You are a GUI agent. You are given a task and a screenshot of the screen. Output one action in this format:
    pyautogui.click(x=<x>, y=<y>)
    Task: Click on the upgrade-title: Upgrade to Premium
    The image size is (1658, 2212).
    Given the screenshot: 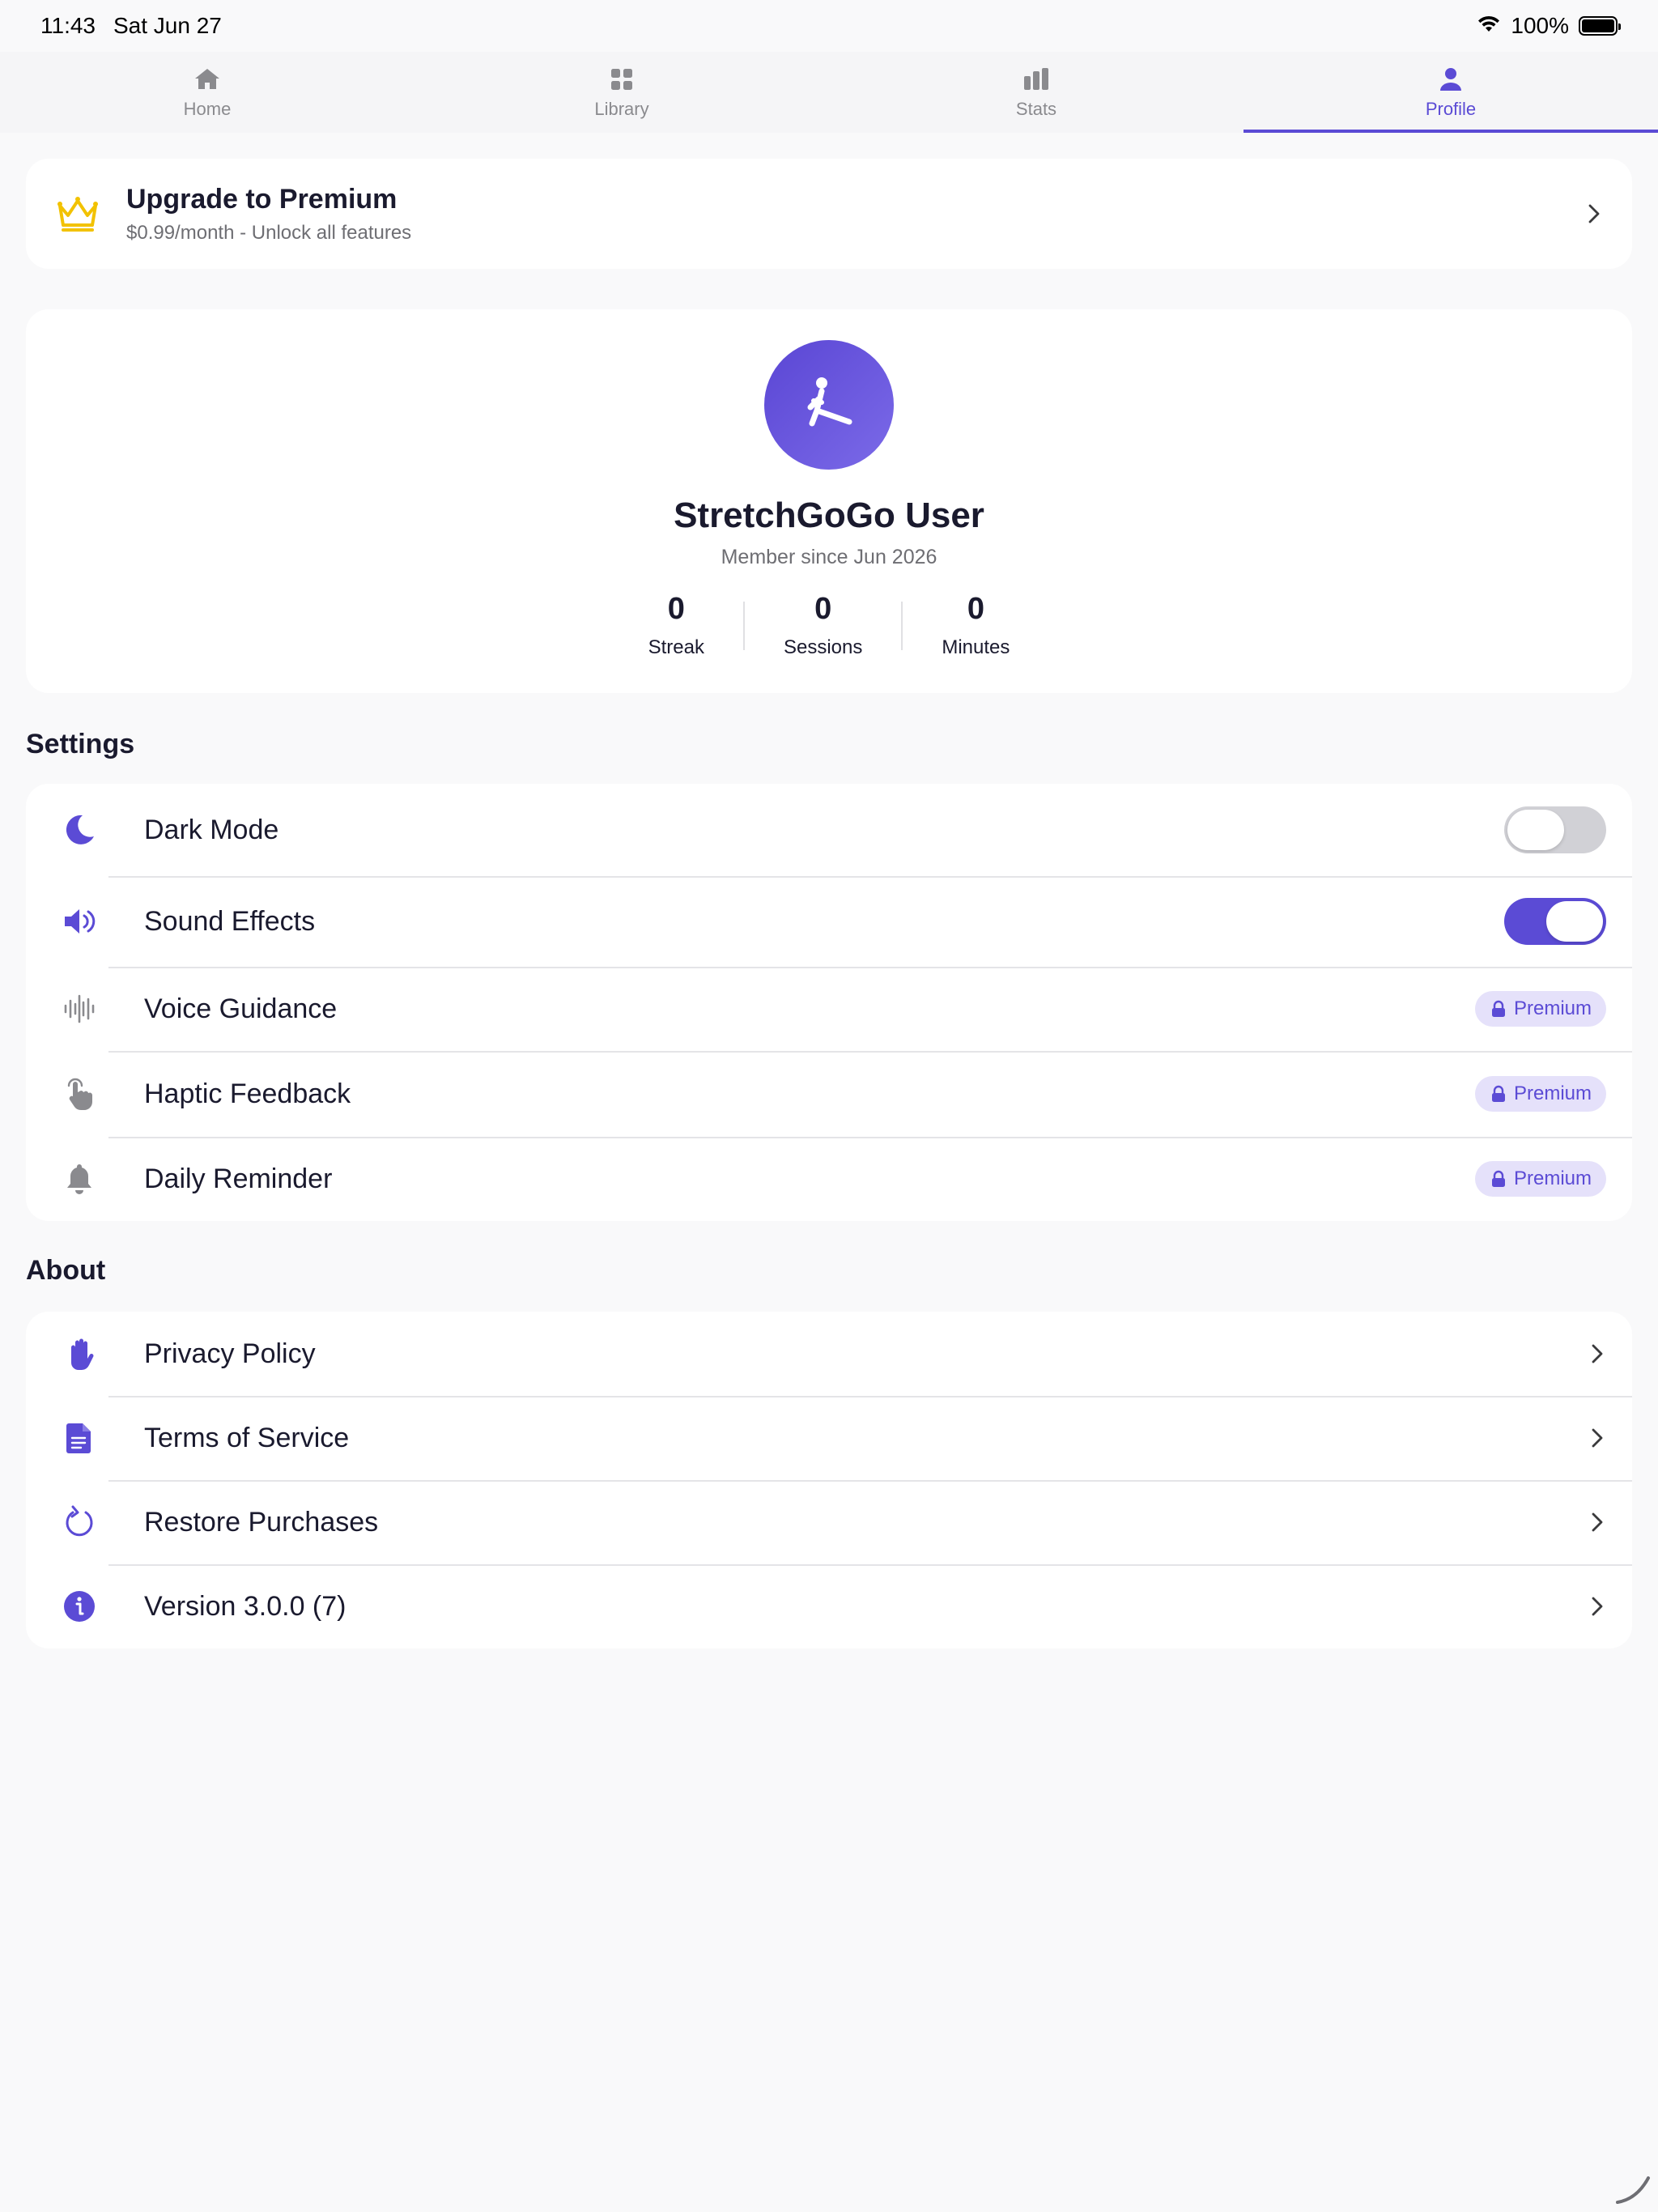 What is the action you would take?
    pyautogui.click(x=261, y=199)
    